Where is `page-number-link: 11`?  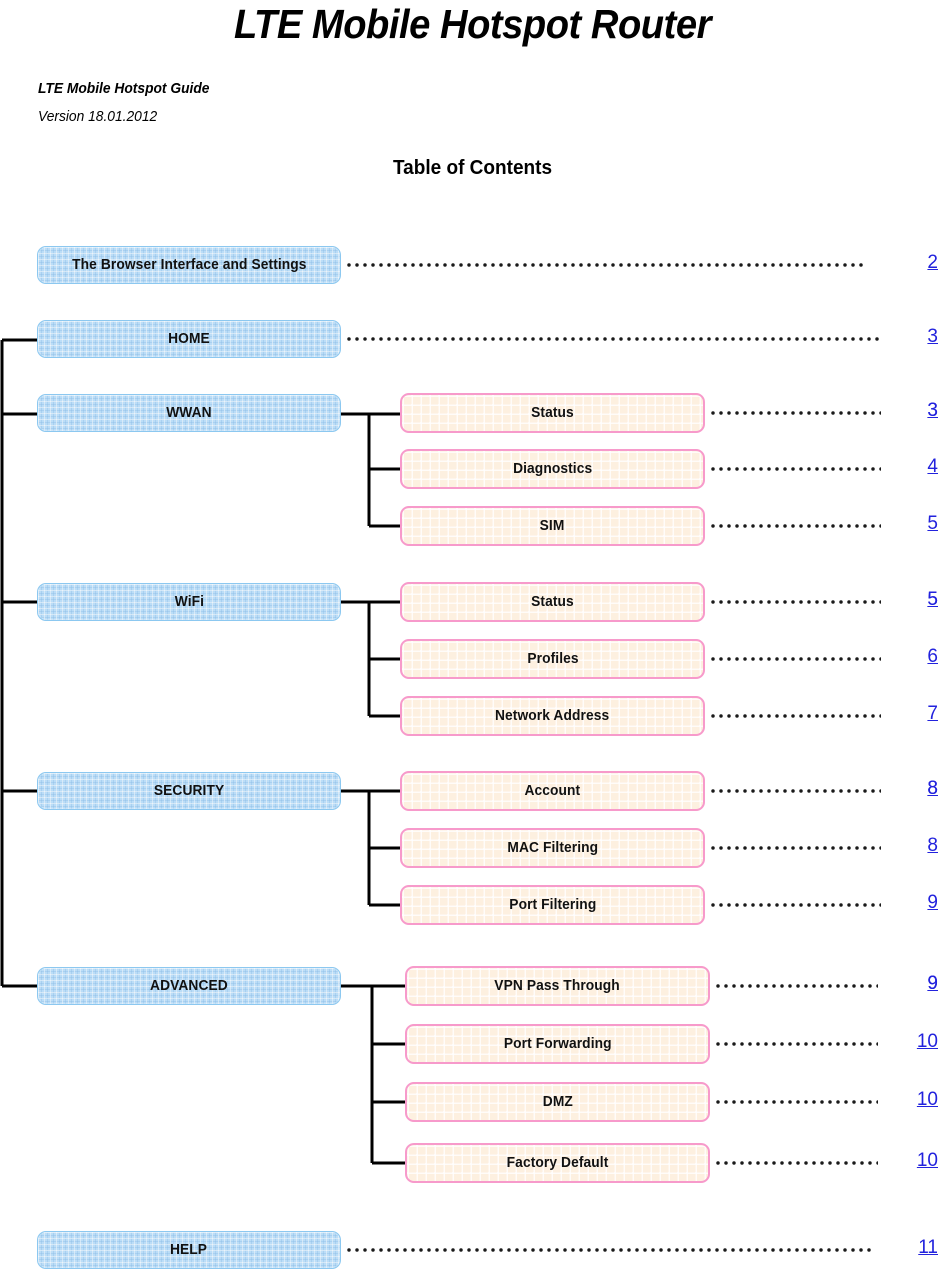
page-number-link: 11 is located at coordinates (908, 1248).